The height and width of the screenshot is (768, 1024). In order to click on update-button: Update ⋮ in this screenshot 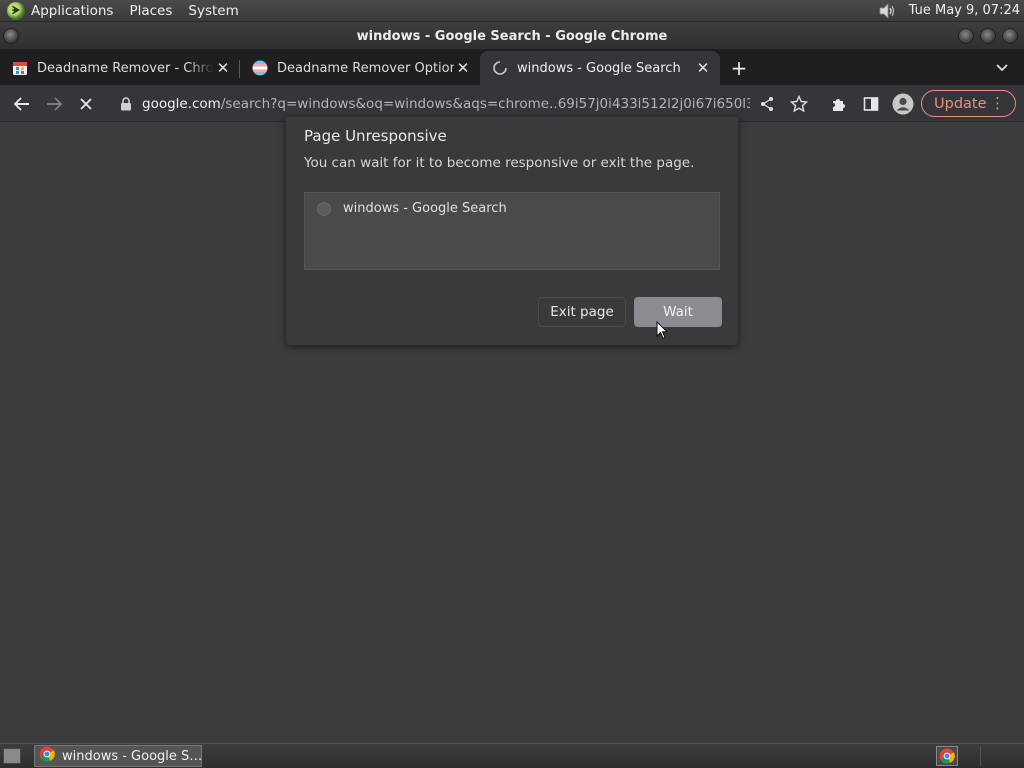, I will do `click(968, 103)`.